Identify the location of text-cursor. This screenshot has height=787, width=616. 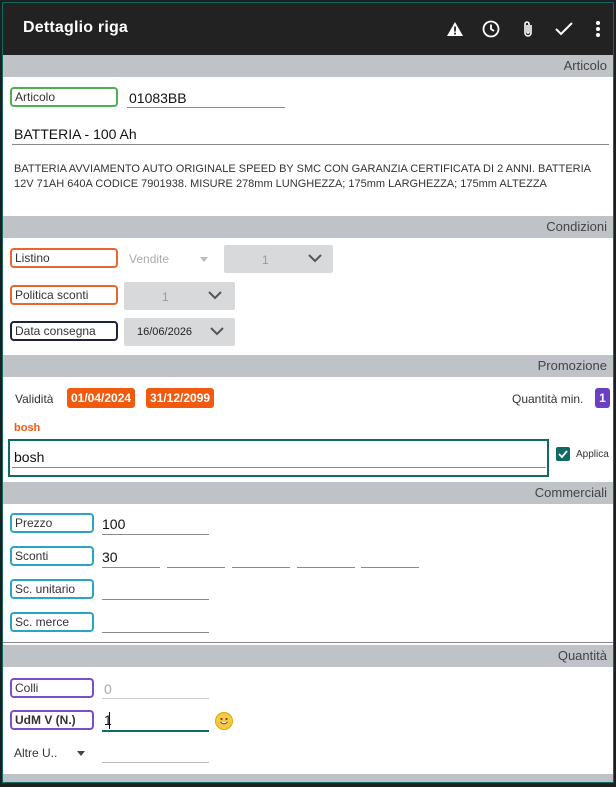
(109, 720).